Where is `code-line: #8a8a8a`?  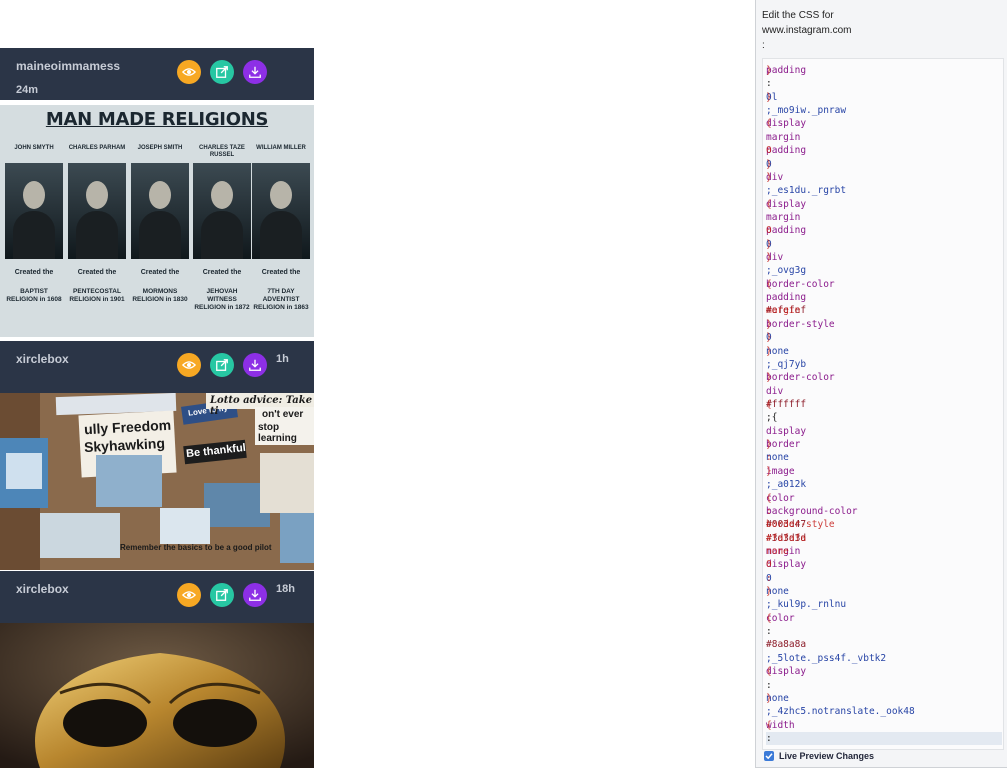
code-line: #8a8a8a is located at coordinates (884, 644).